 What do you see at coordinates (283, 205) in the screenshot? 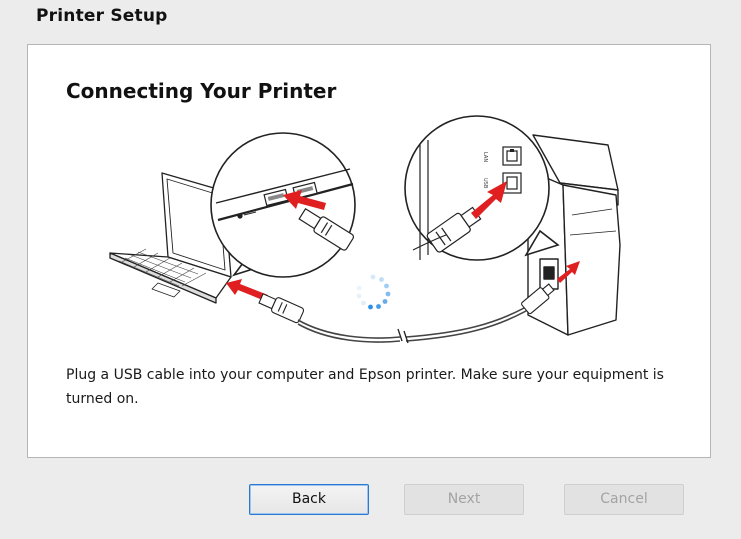
I see `computer-port-closeup` at bounding box center [283, 205].